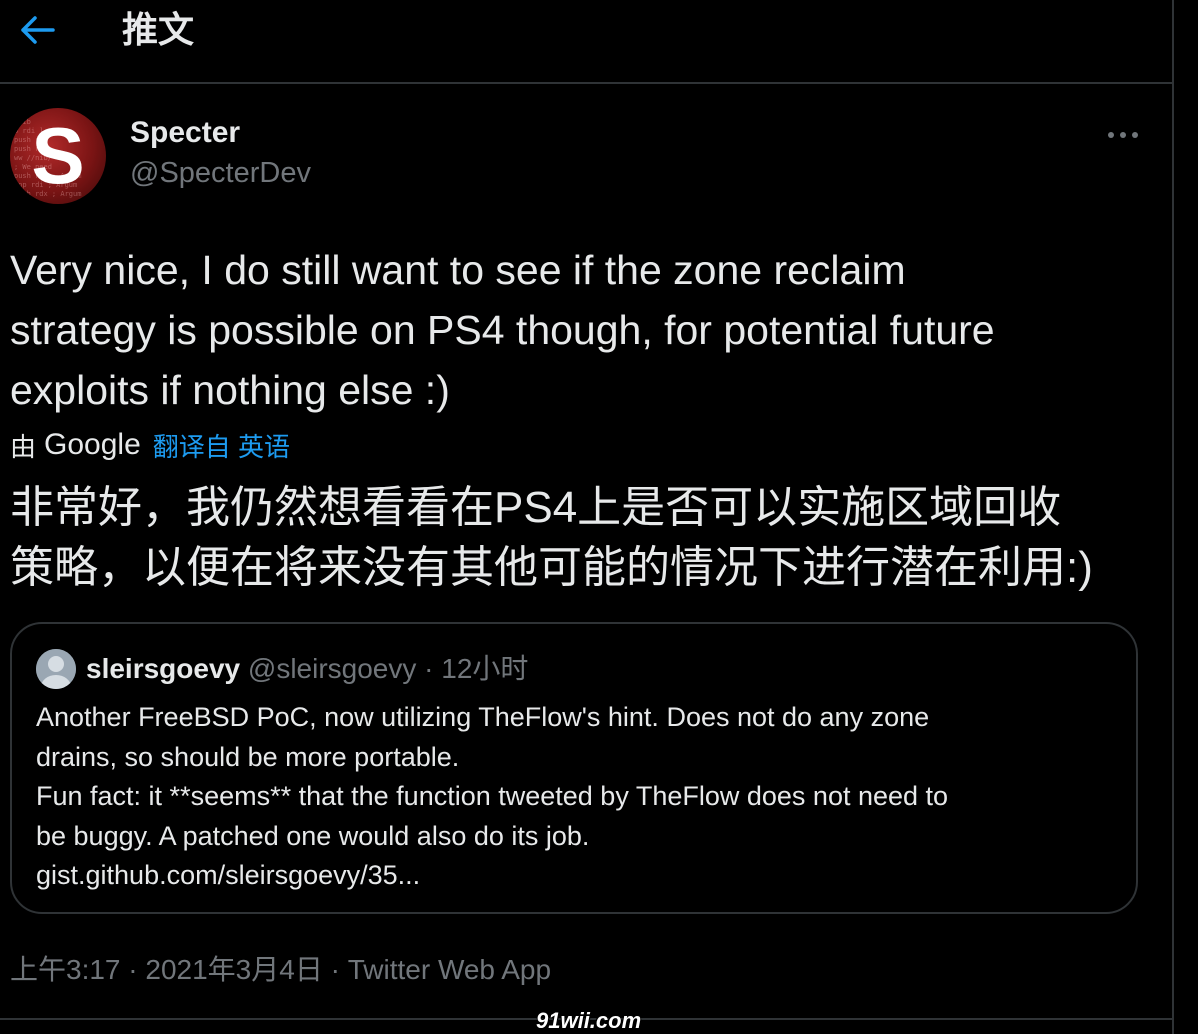 The image size is (1198, 1034). I want to click on more-options-button, so click(1123, 135).